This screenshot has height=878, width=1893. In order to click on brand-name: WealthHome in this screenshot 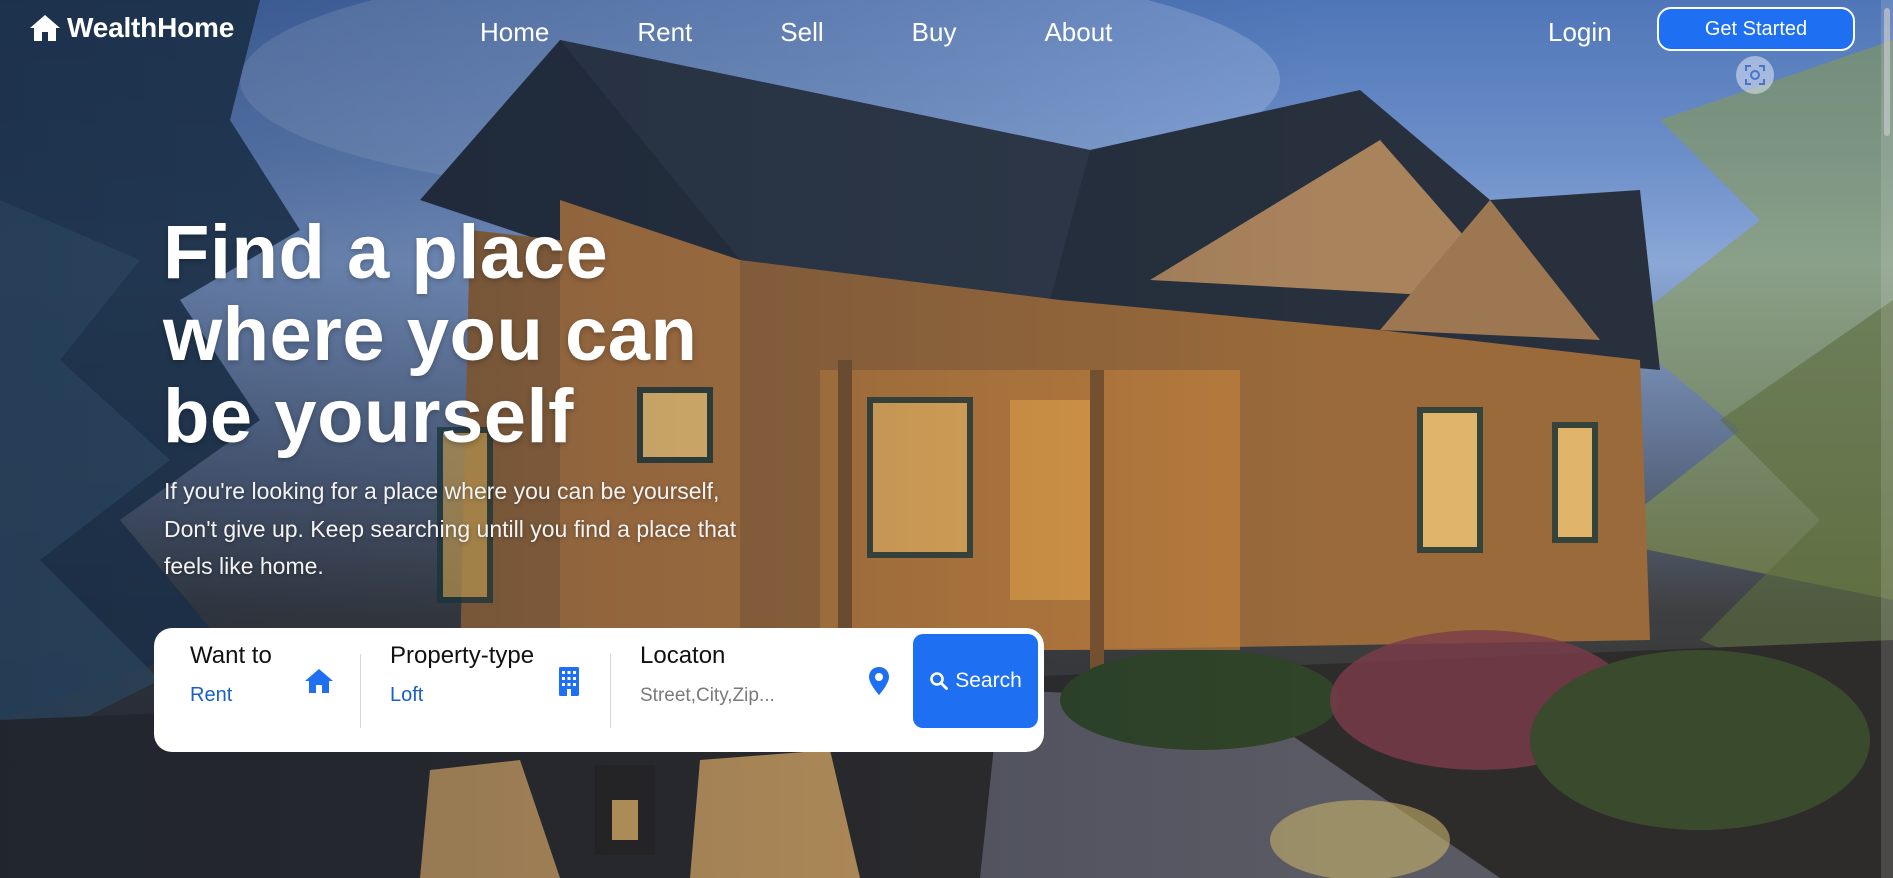, I will do `click(151, 27)`.